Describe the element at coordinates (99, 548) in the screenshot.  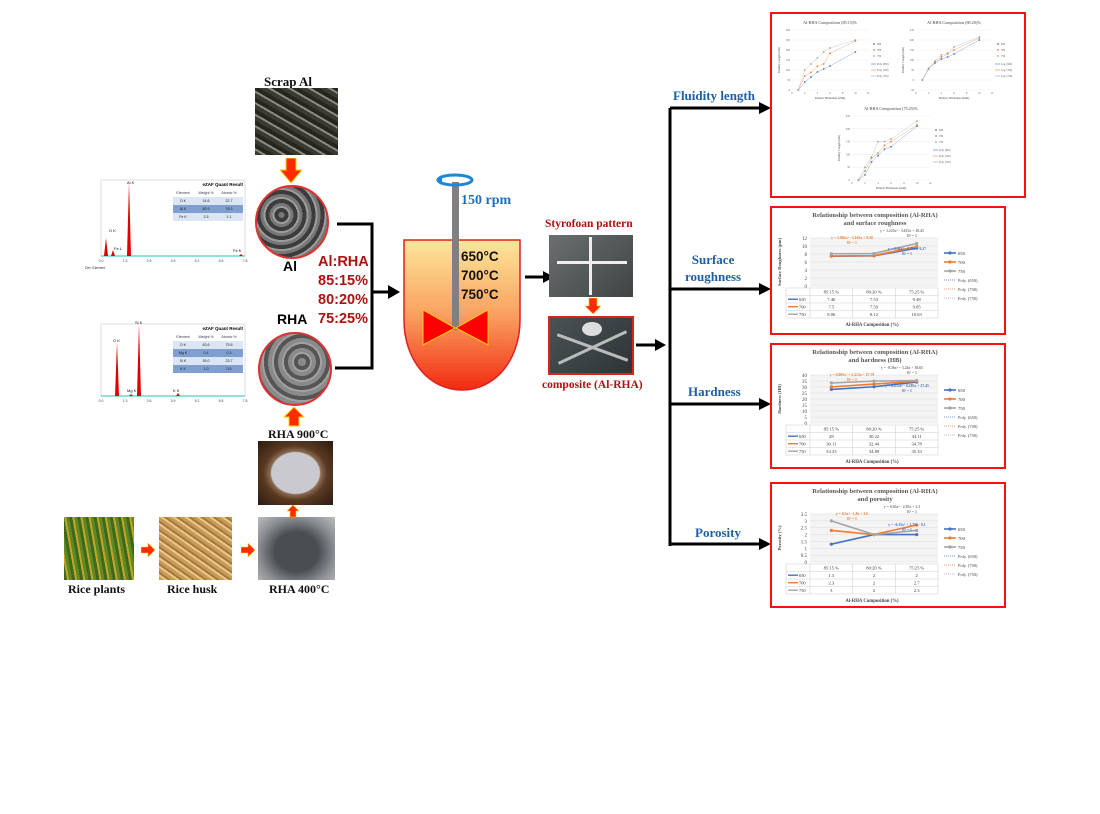
I see `rice-plants-photo` at that location.